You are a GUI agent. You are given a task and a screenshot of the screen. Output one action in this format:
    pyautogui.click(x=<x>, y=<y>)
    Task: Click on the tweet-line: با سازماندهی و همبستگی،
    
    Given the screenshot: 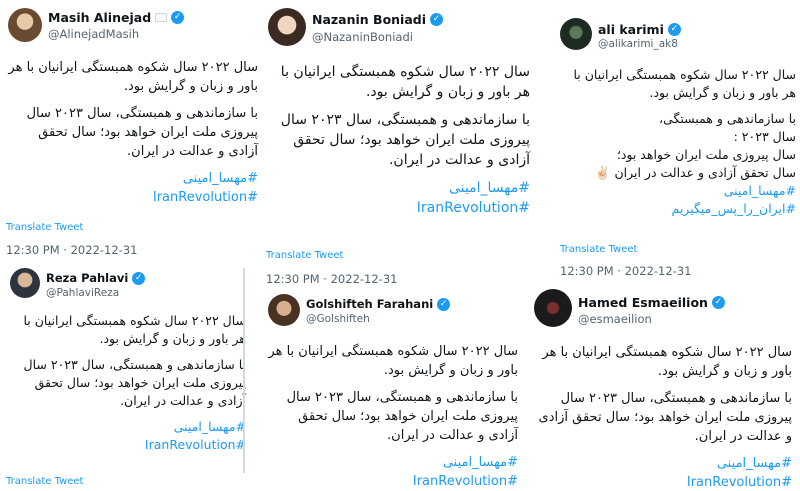 What is the action you would take?
    pyautogui.click(x=727, y=118)
    